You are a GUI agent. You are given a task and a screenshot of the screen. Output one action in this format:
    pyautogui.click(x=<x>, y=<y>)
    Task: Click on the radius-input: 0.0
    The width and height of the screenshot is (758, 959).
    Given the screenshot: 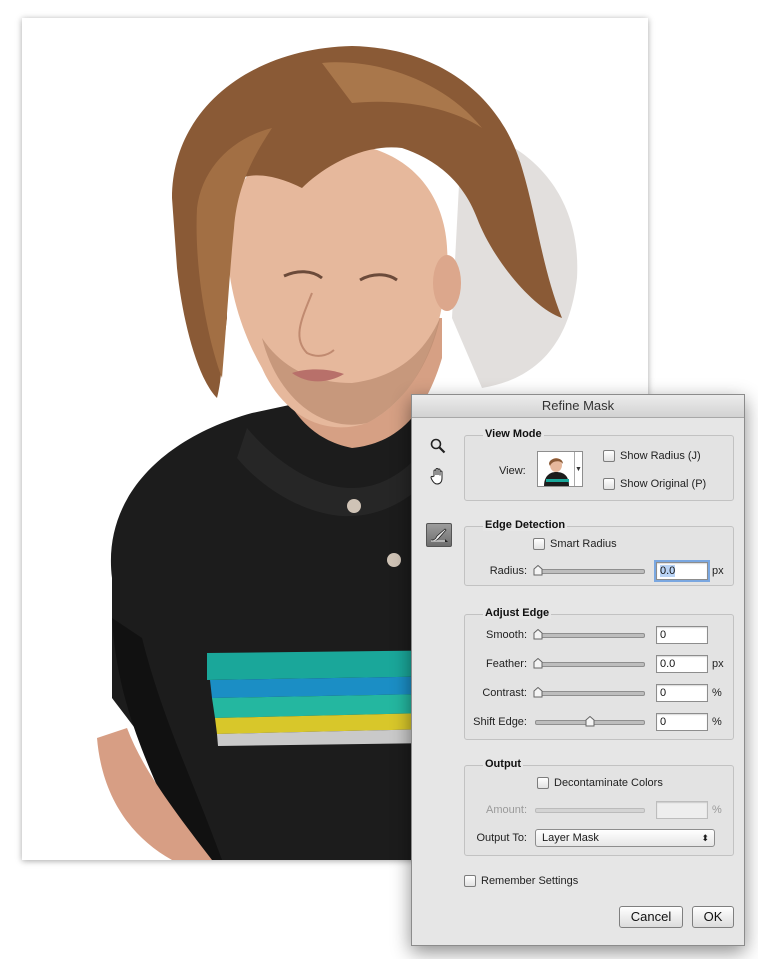 What is the action you would take?
    pyautogui.click(x=682, y=571)
    